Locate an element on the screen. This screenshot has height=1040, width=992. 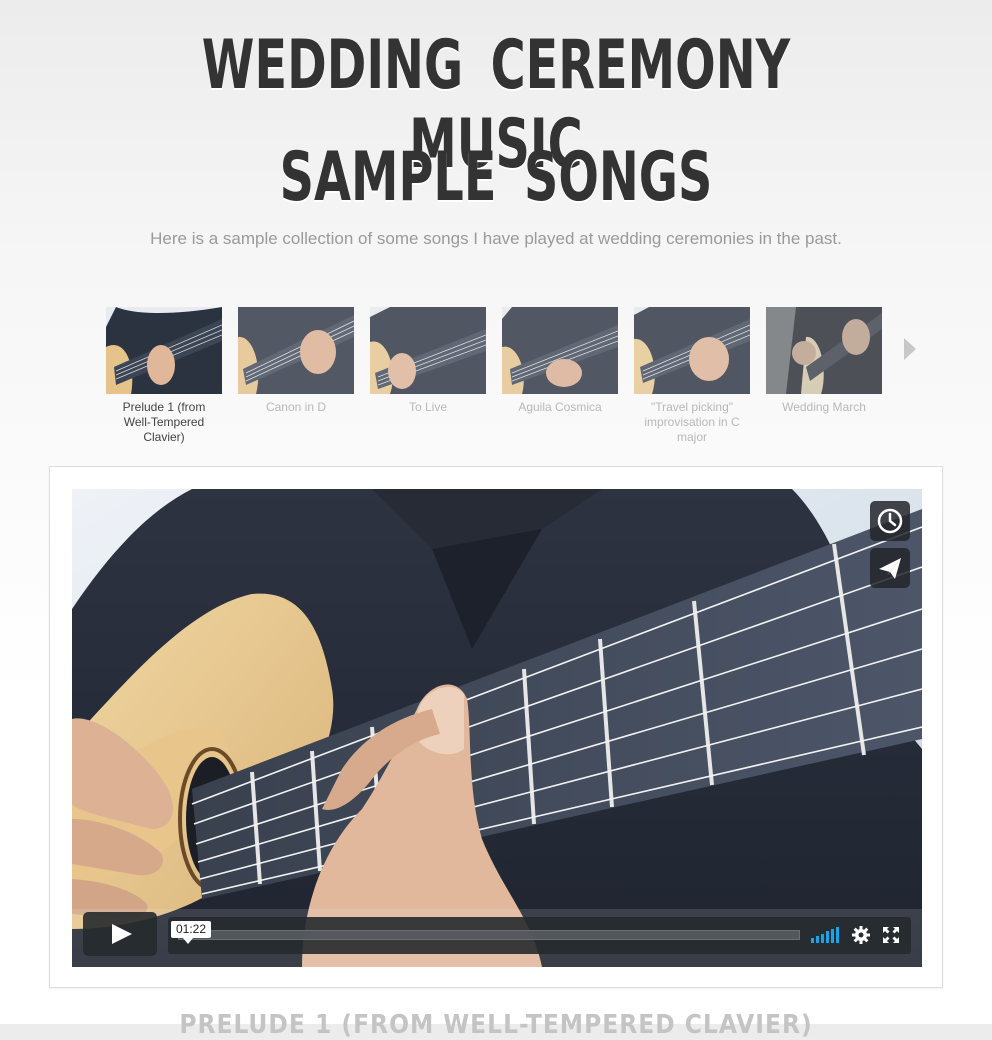
play-icon is located at coordinates (122, 934).